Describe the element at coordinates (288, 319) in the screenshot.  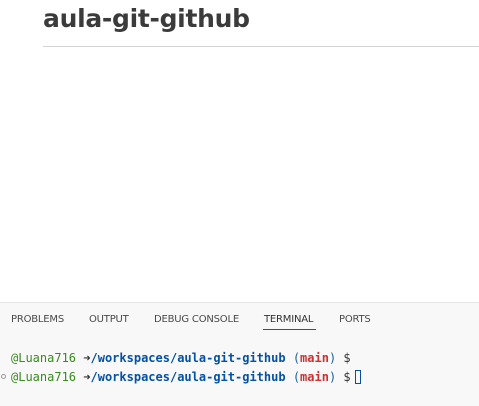
I see `tab-terminal: TERMINAL` at that location.